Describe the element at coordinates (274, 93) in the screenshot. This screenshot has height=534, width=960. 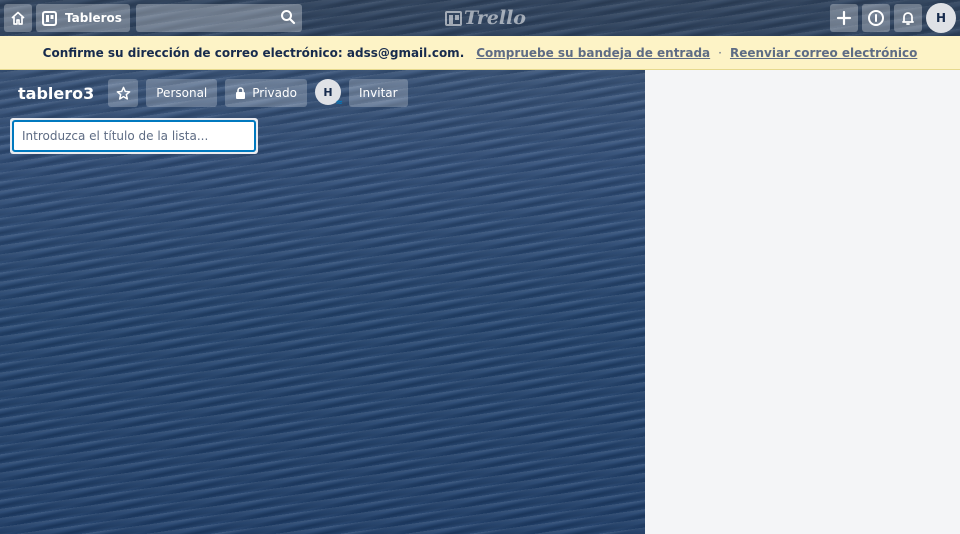
I see `visibility-label: Privado` at that location.